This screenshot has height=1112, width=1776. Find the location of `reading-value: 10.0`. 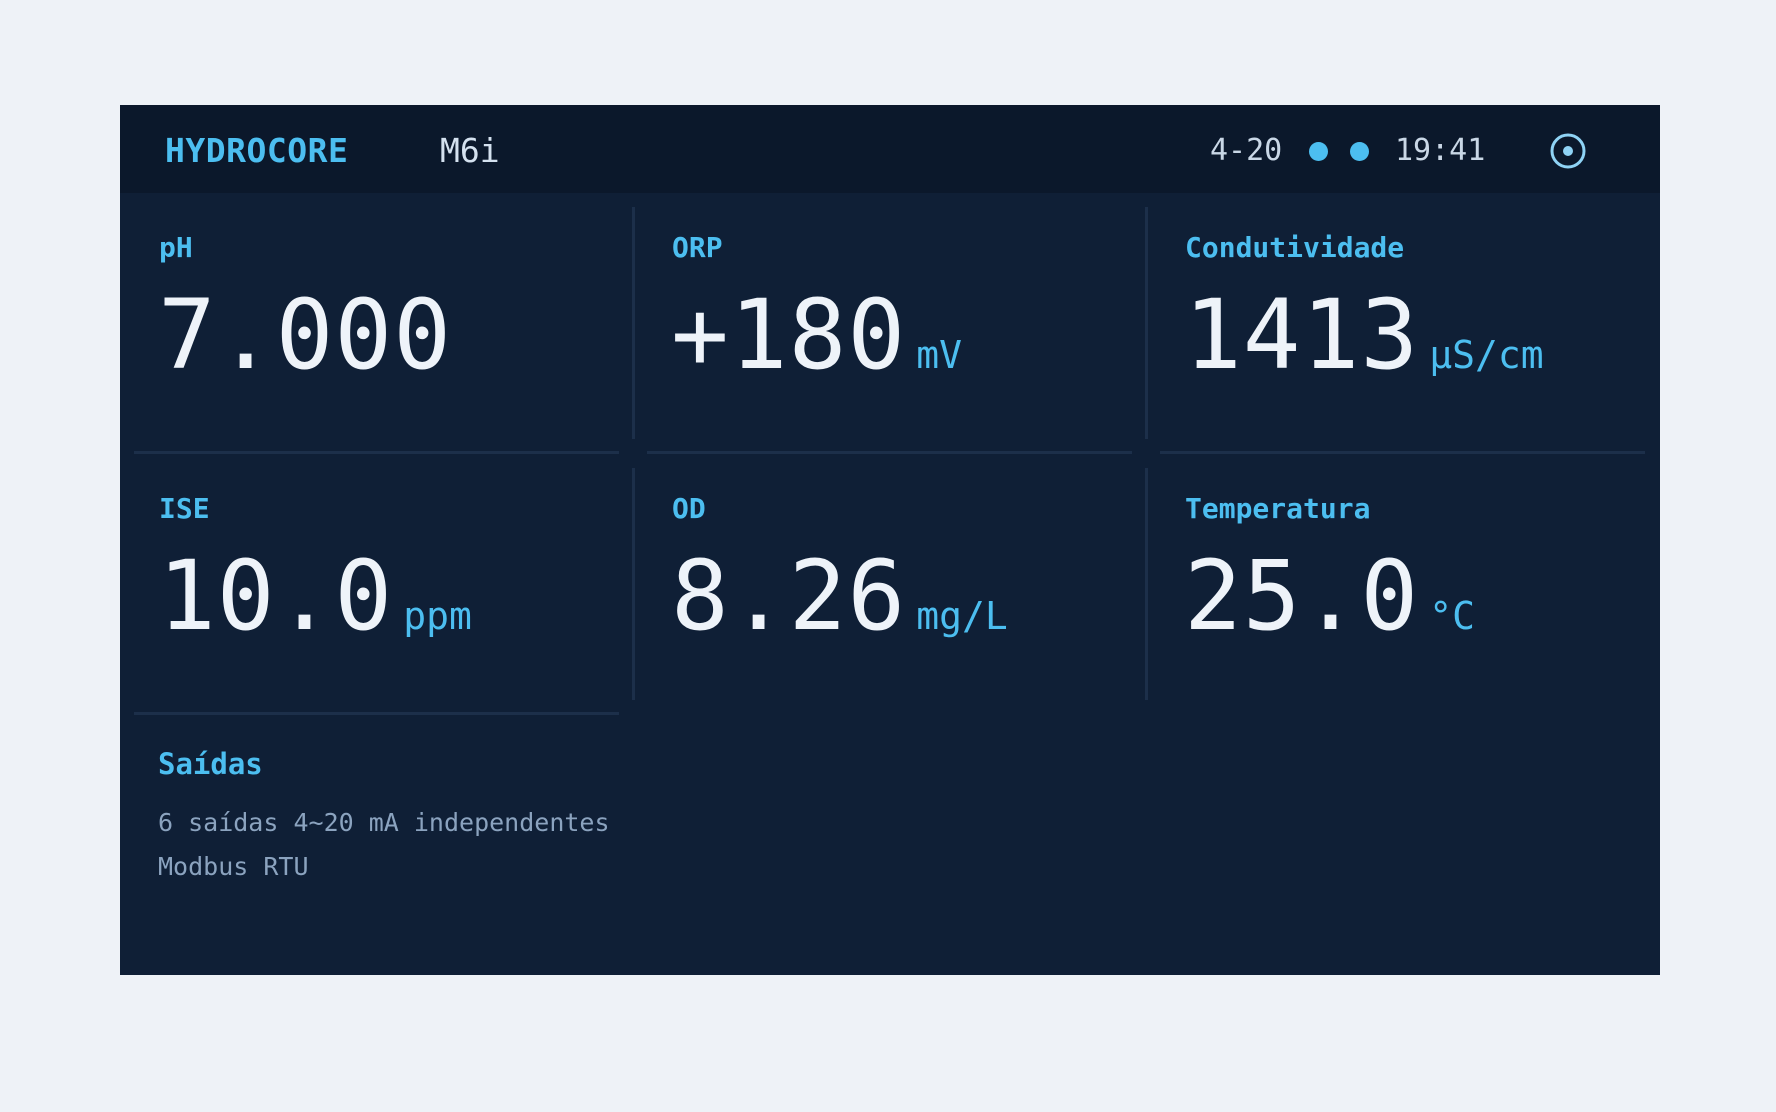

reading-value: 10.0 is located at coordinates (276, 596).